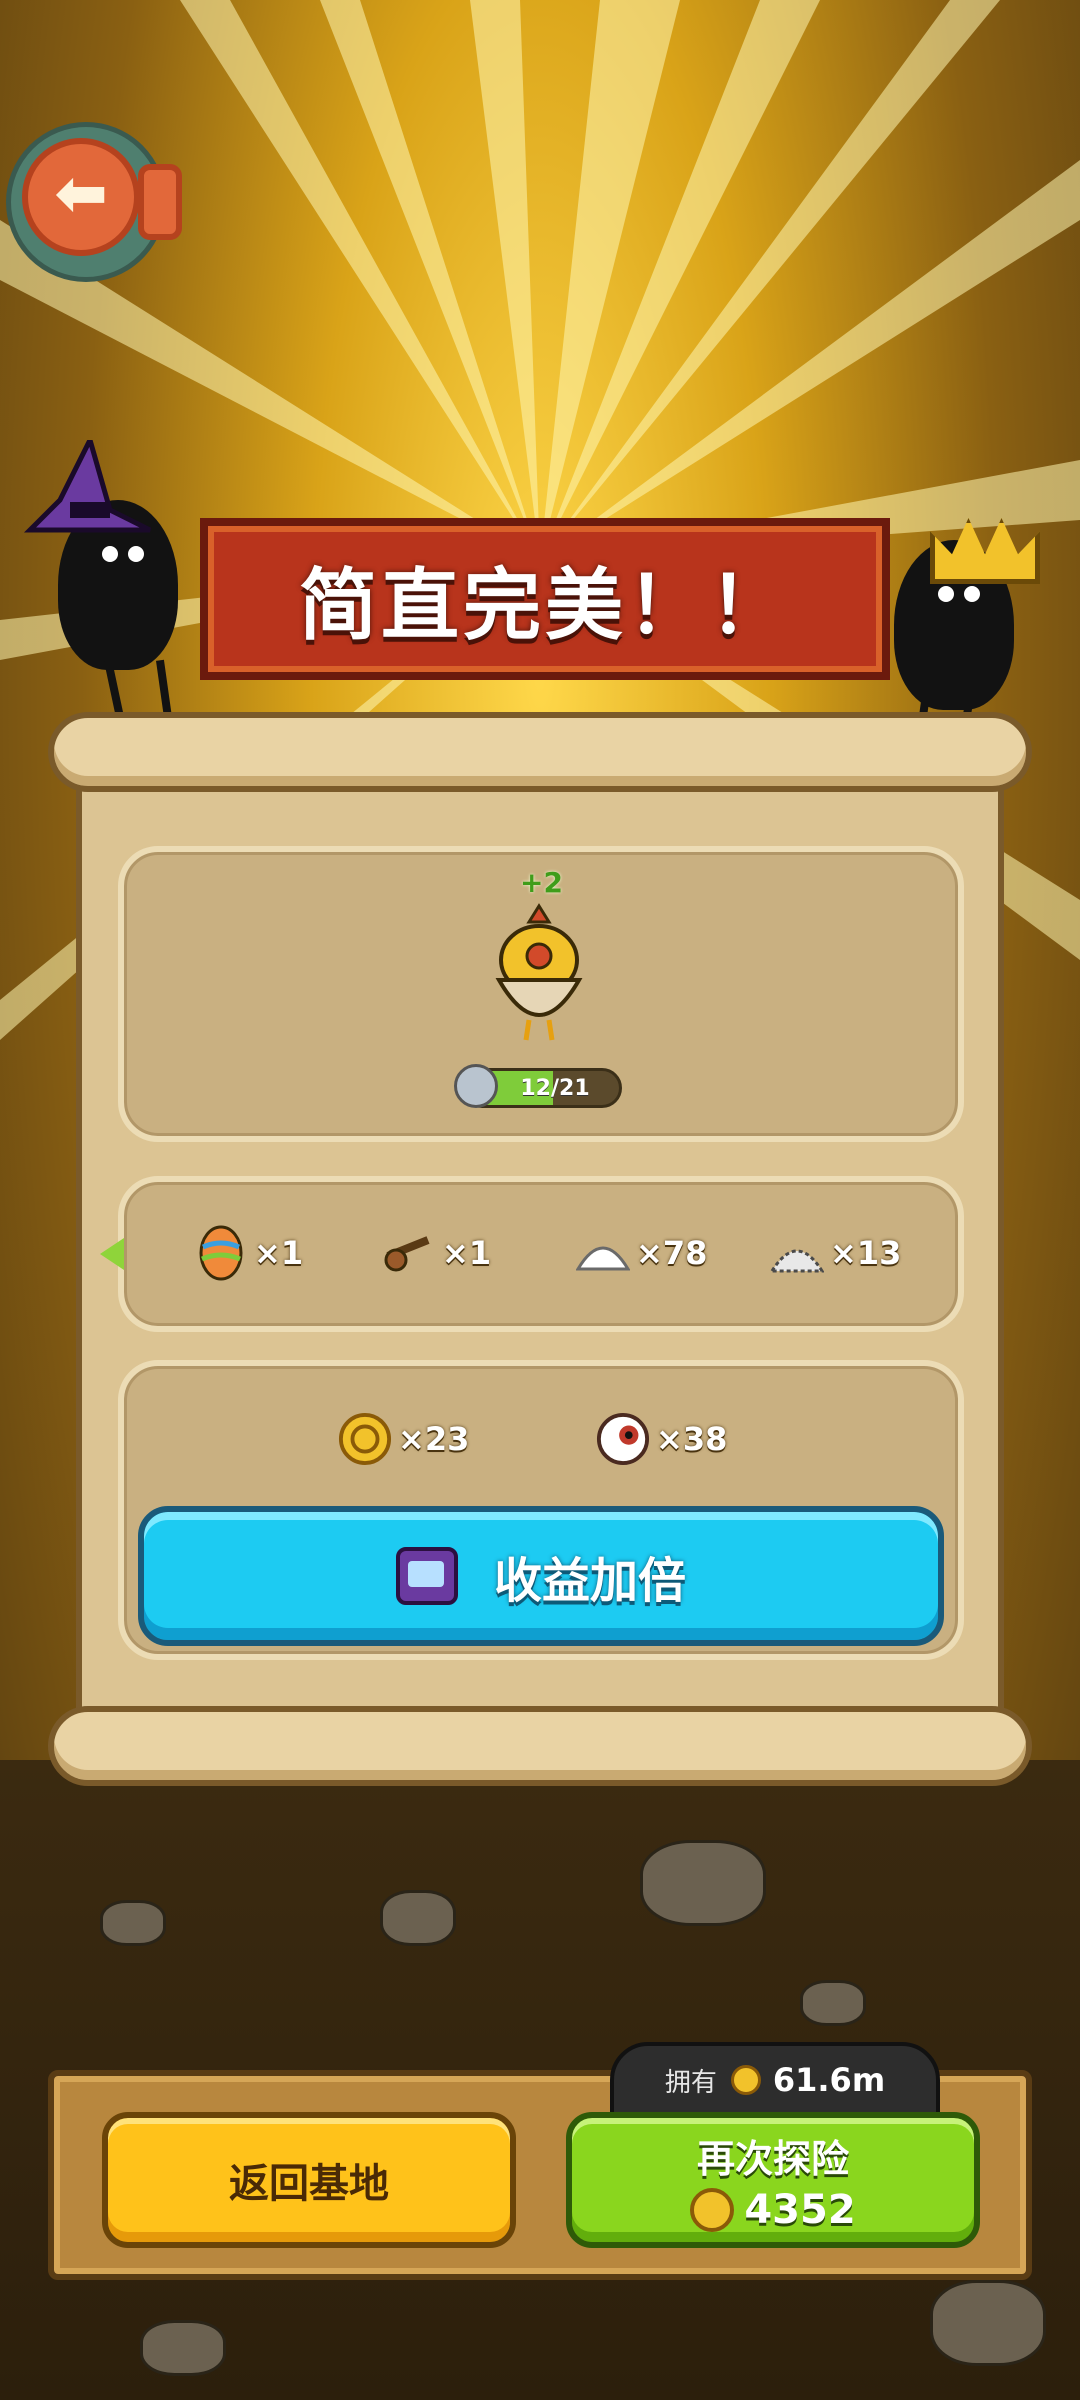 This screenshot has height=2400, width=1080. Describe the element at coordinates (800, 2209) in the screenshot. I see `explore-again-cost: 4352` at that location.